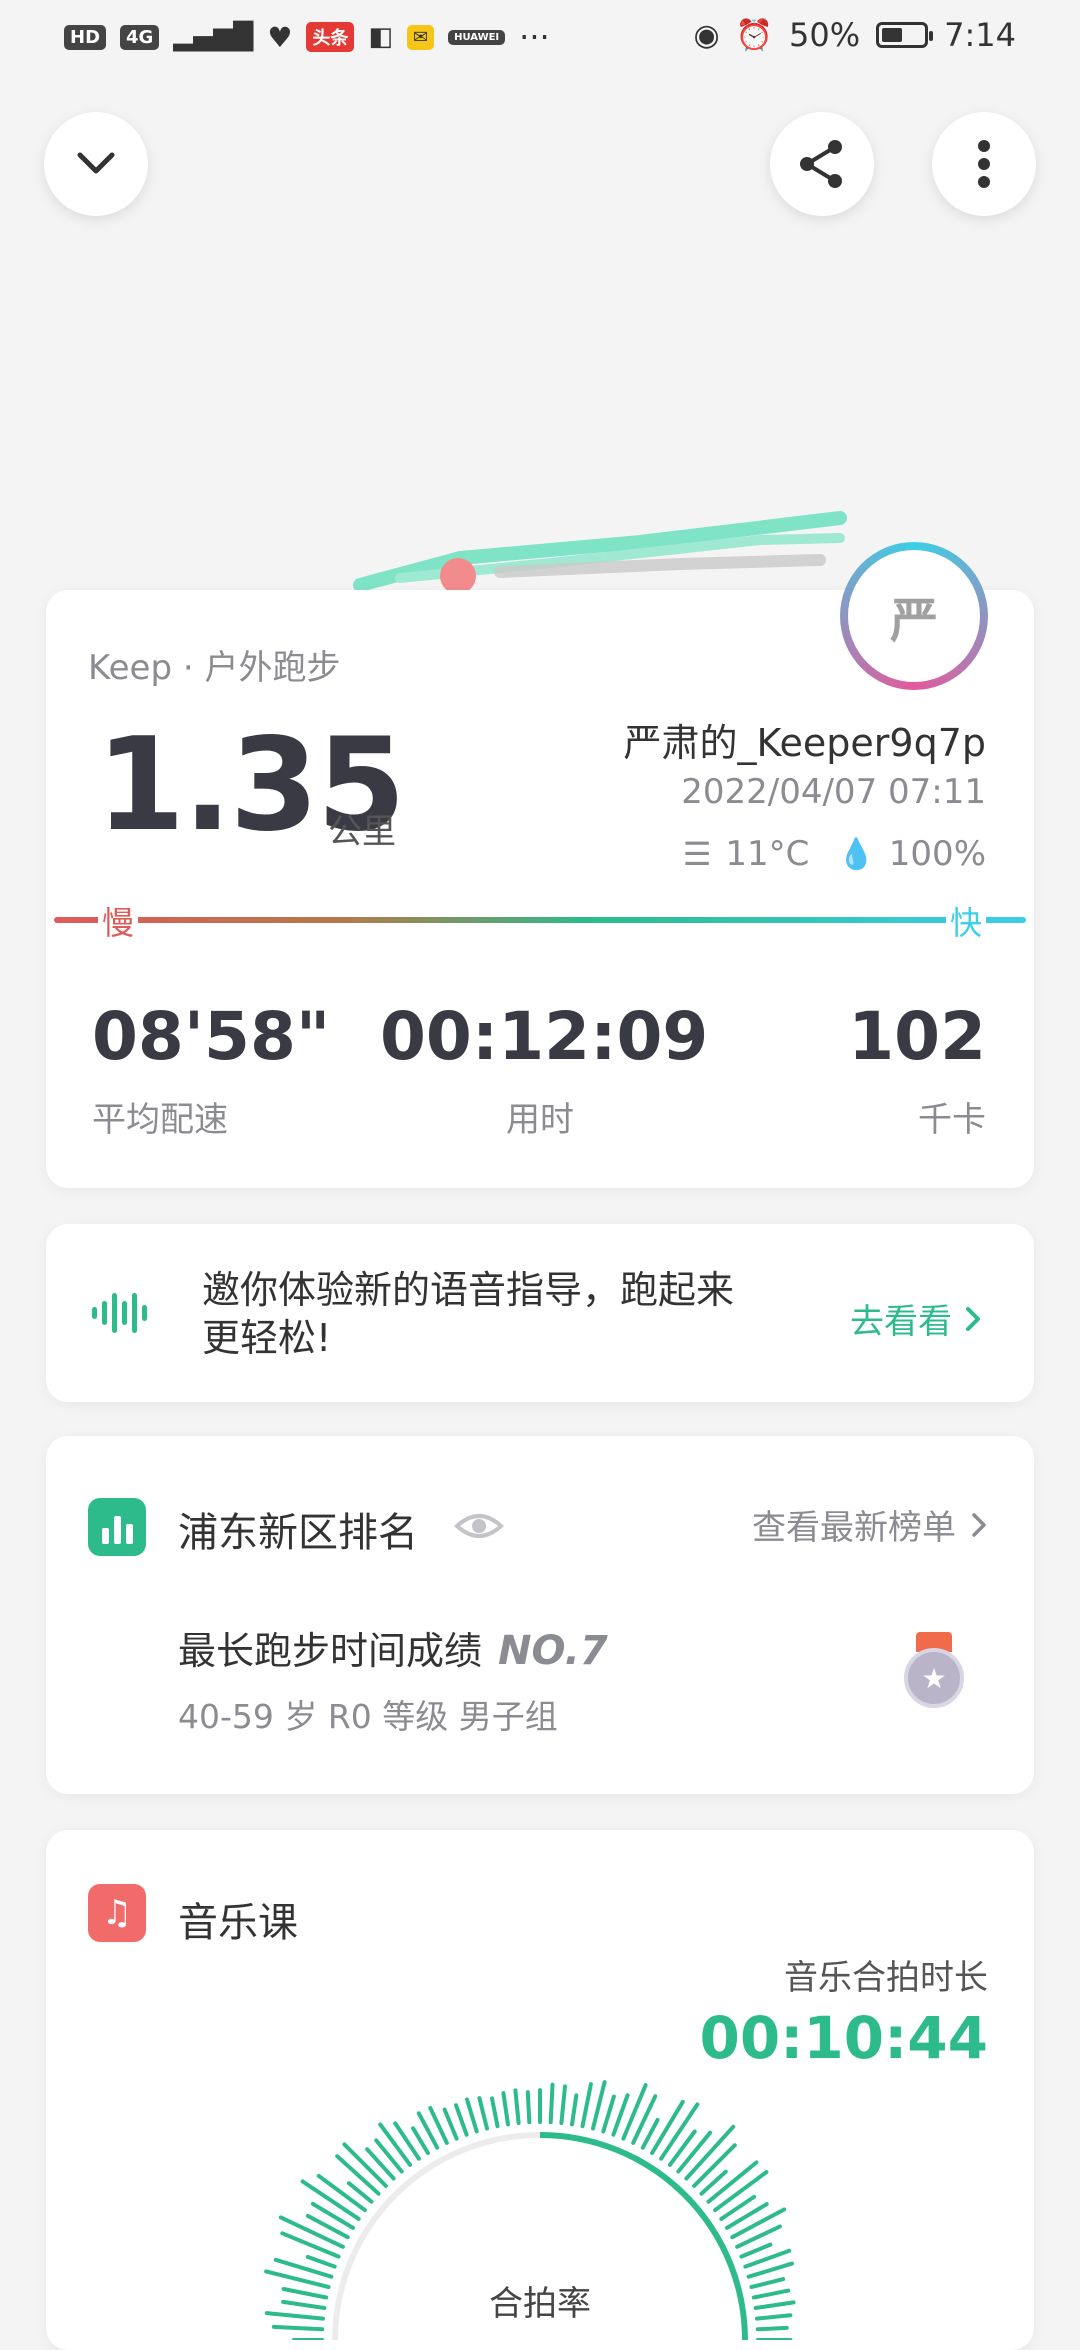  I want to click on more-notifications: ···, so click(534, 37).